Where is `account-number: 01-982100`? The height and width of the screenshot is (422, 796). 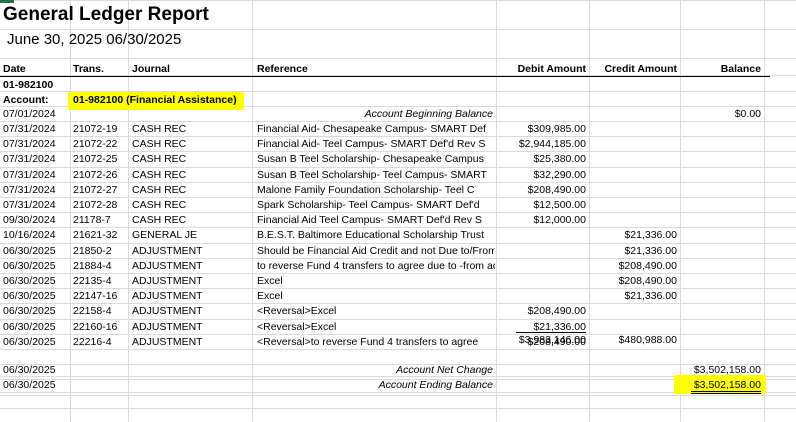 account-number: 01-982100 is located at coordinates (63, 85).